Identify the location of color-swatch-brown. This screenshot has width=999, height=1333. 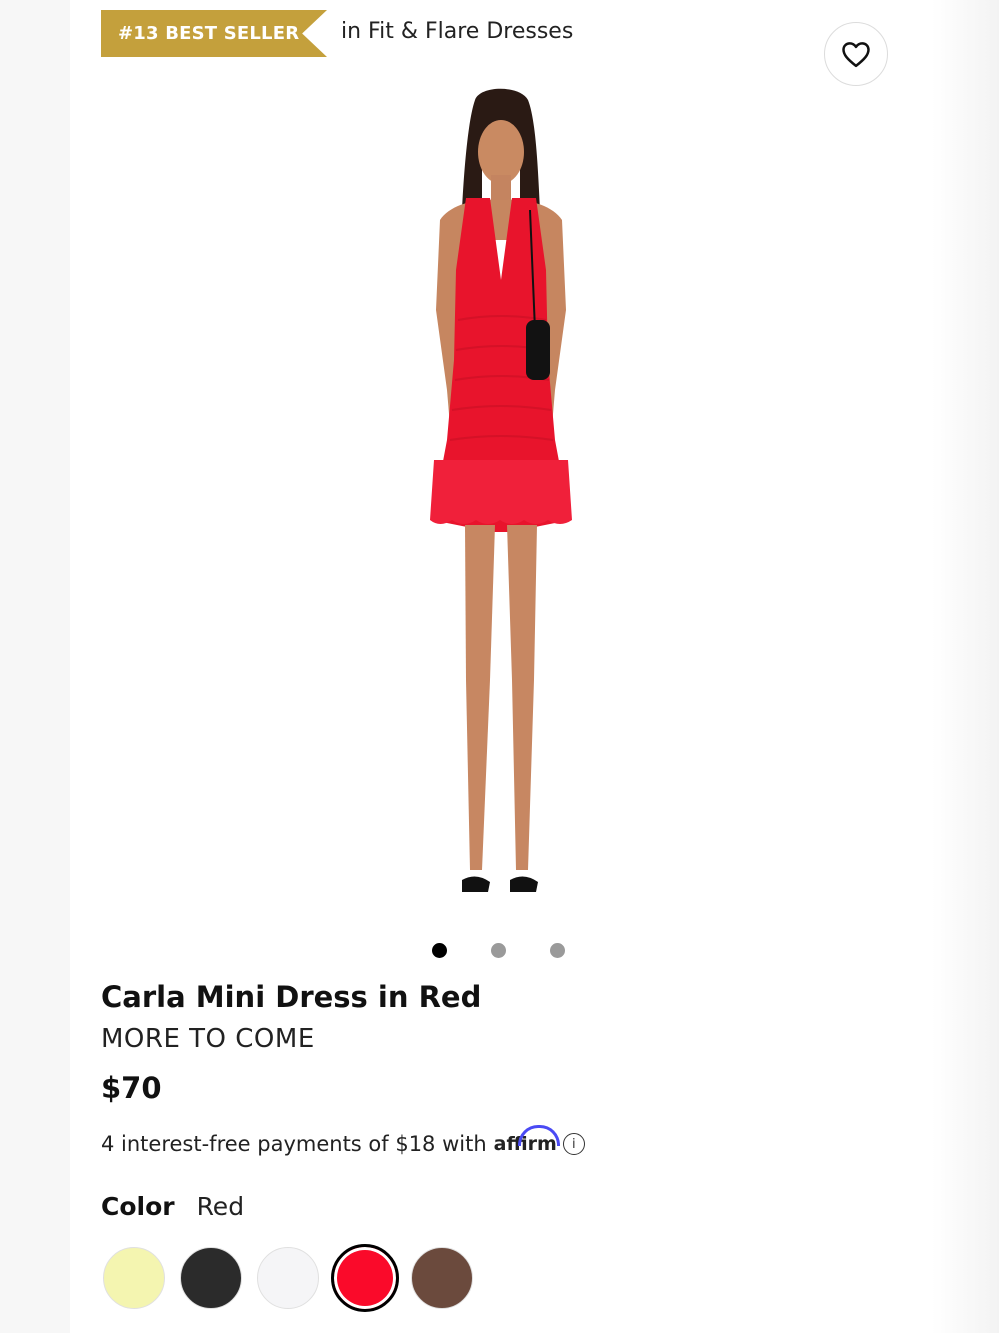
(442, 1278).